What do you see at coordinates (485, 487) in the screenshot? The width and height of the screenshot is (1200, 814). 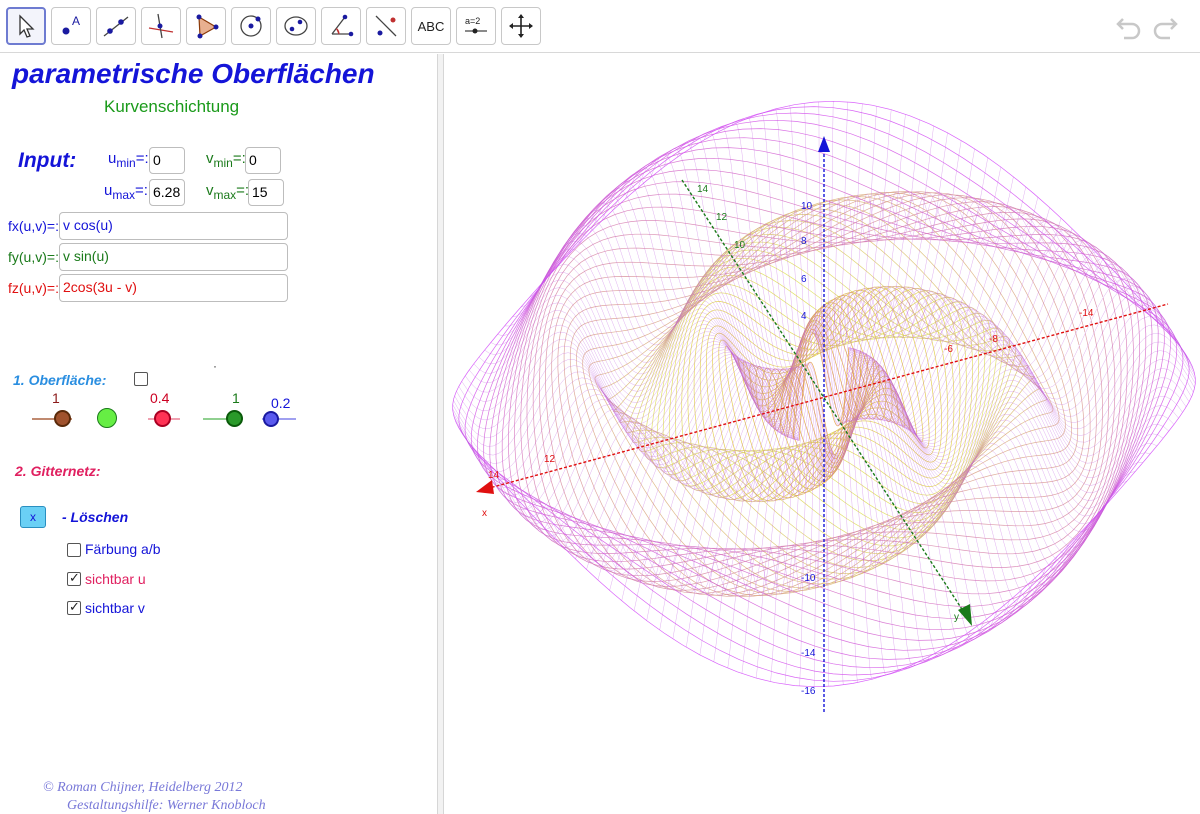 I see `x-axis-arrowhead` at bounding box center [485, 487].